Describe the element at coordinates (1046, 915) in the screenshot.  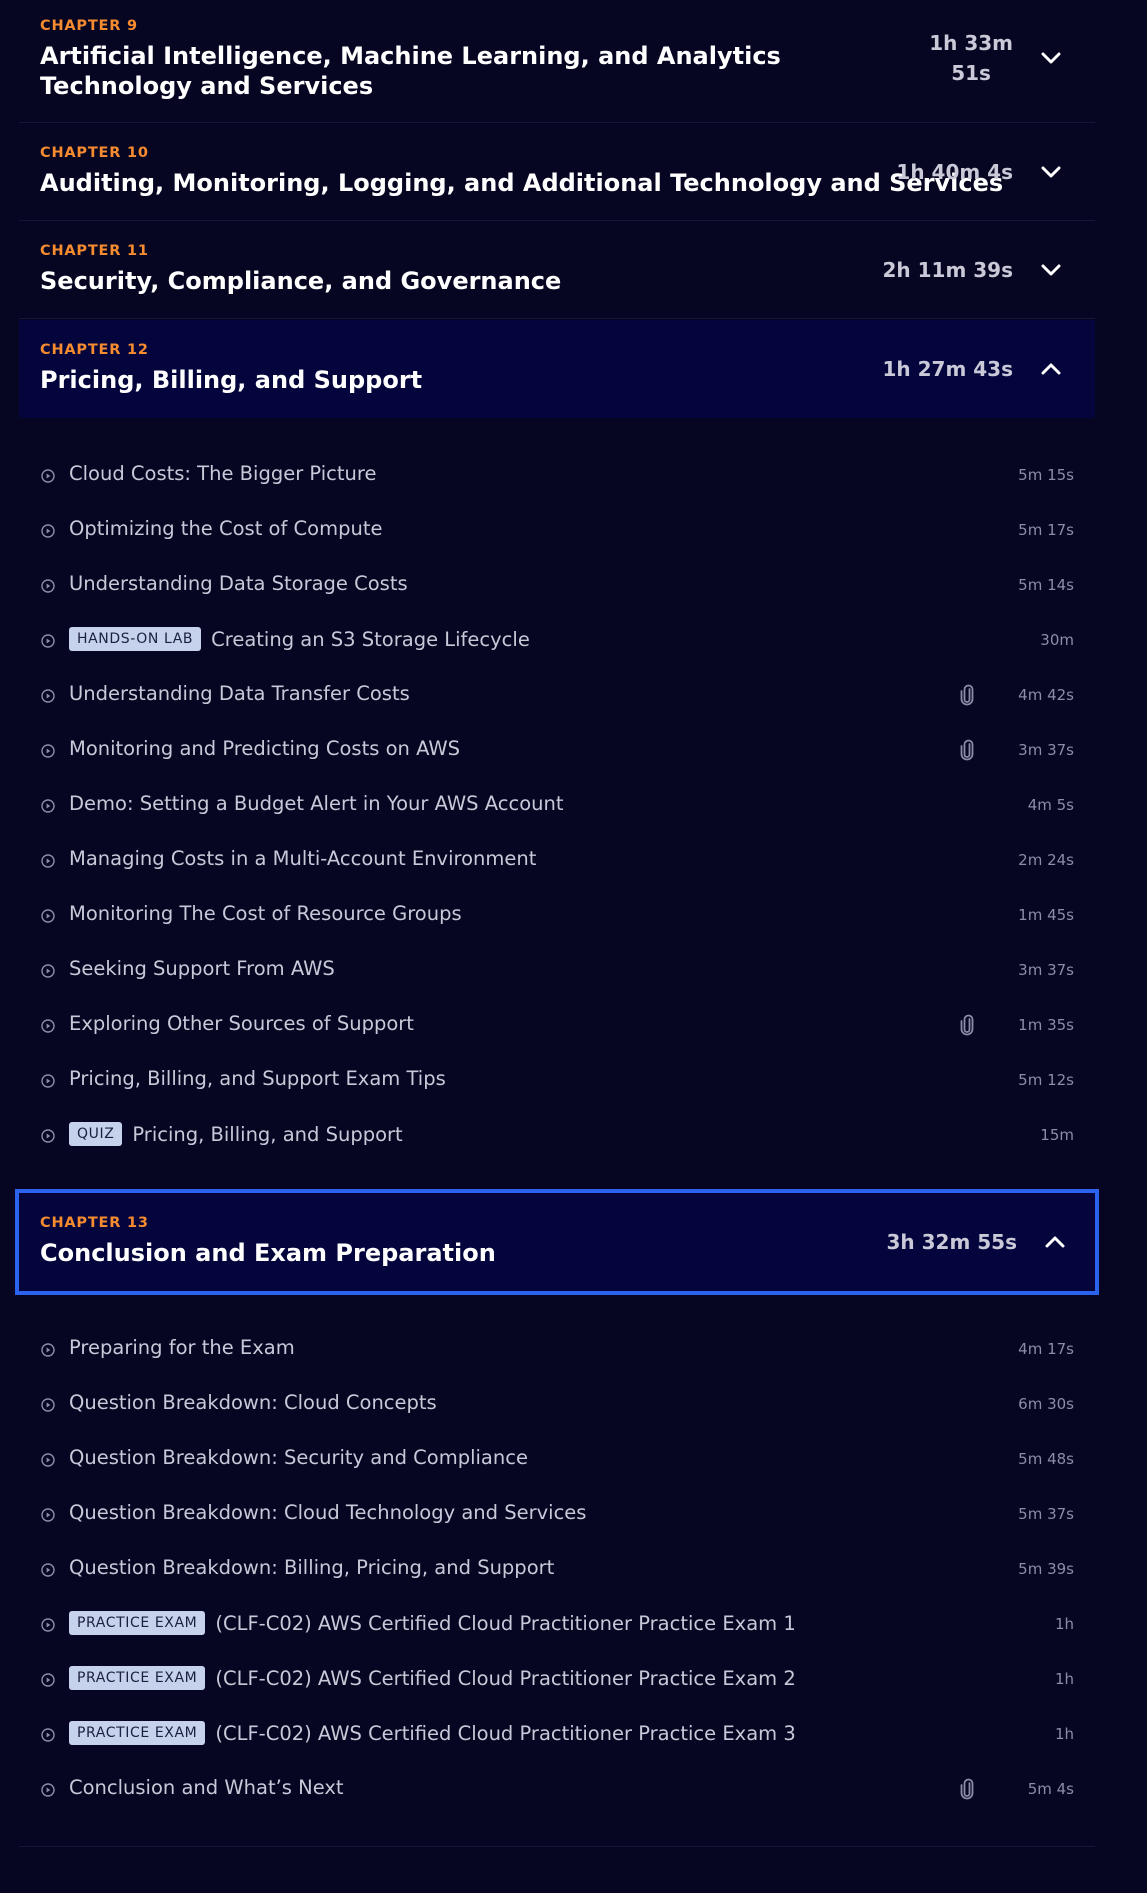
I see `lesson-duration: 1m 45s` at that location.